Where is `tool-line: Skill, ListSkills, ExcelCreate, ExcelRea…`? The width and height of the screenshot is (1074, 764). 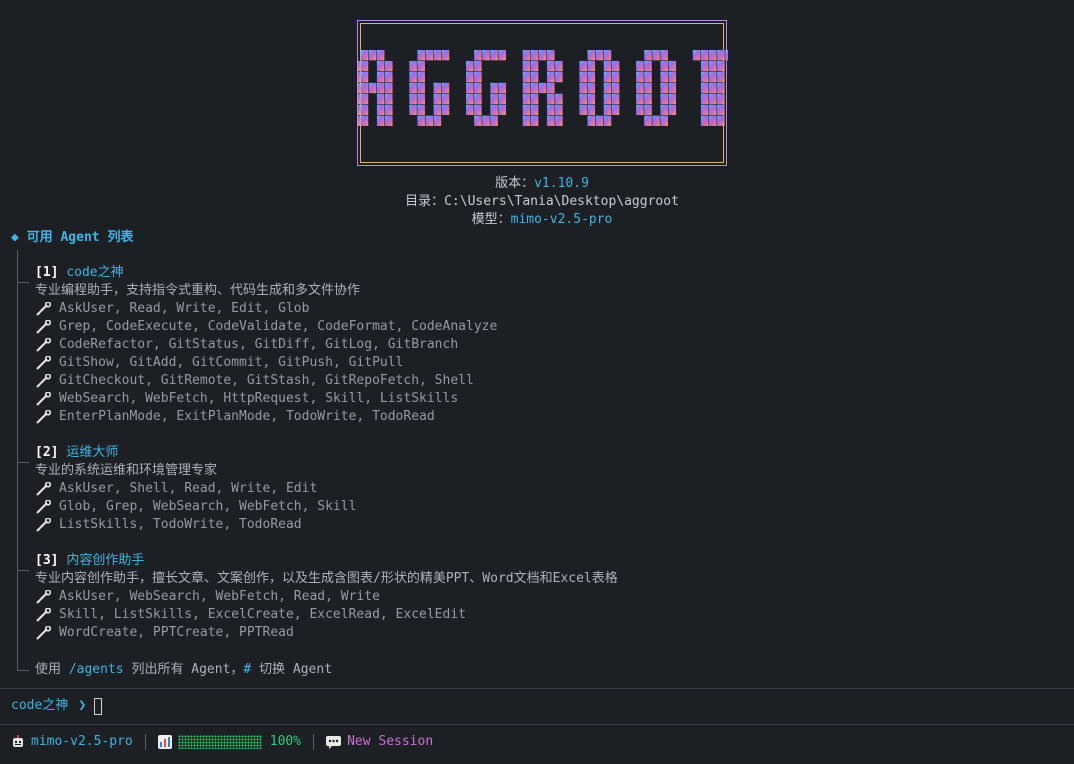
tool-line: Skill, ListSkills, ExcelCreate, ExcelRea… is located at coordinates (326, 615).